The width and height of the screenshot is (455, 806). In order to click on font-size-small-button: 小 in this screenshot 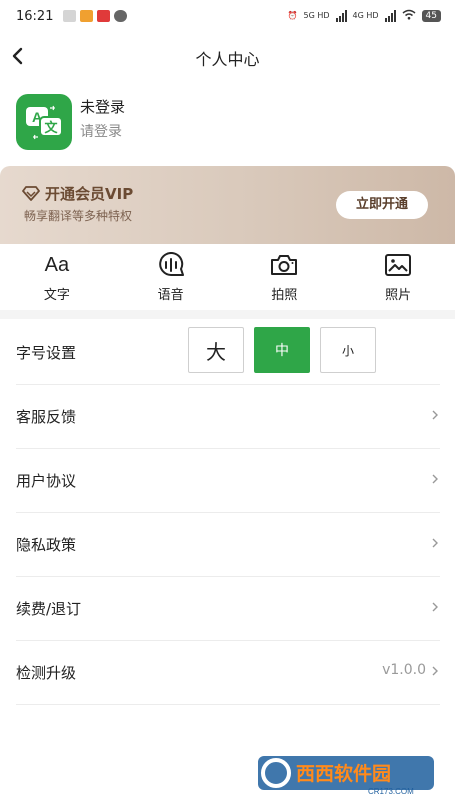, I will do `click(348, 350)`.